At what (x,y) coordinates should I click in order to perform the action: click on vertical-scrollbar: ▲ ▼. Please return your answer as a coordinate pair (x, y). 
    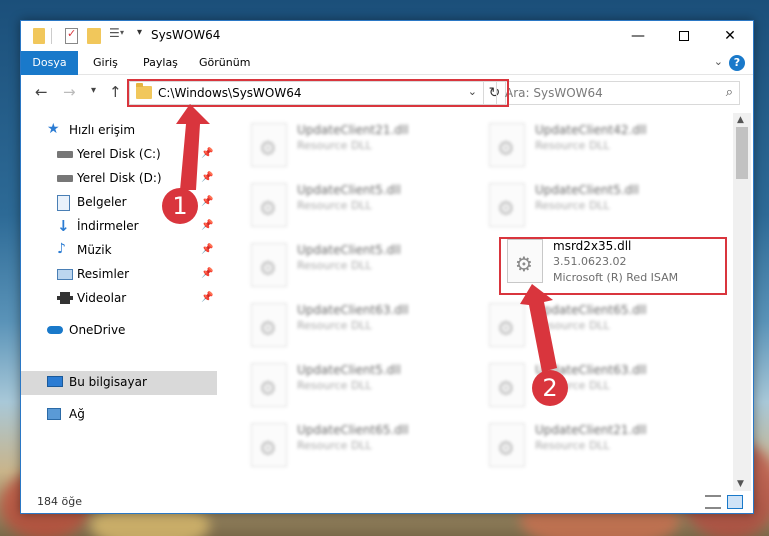
    Looking at the image, I should click on (742, 302).